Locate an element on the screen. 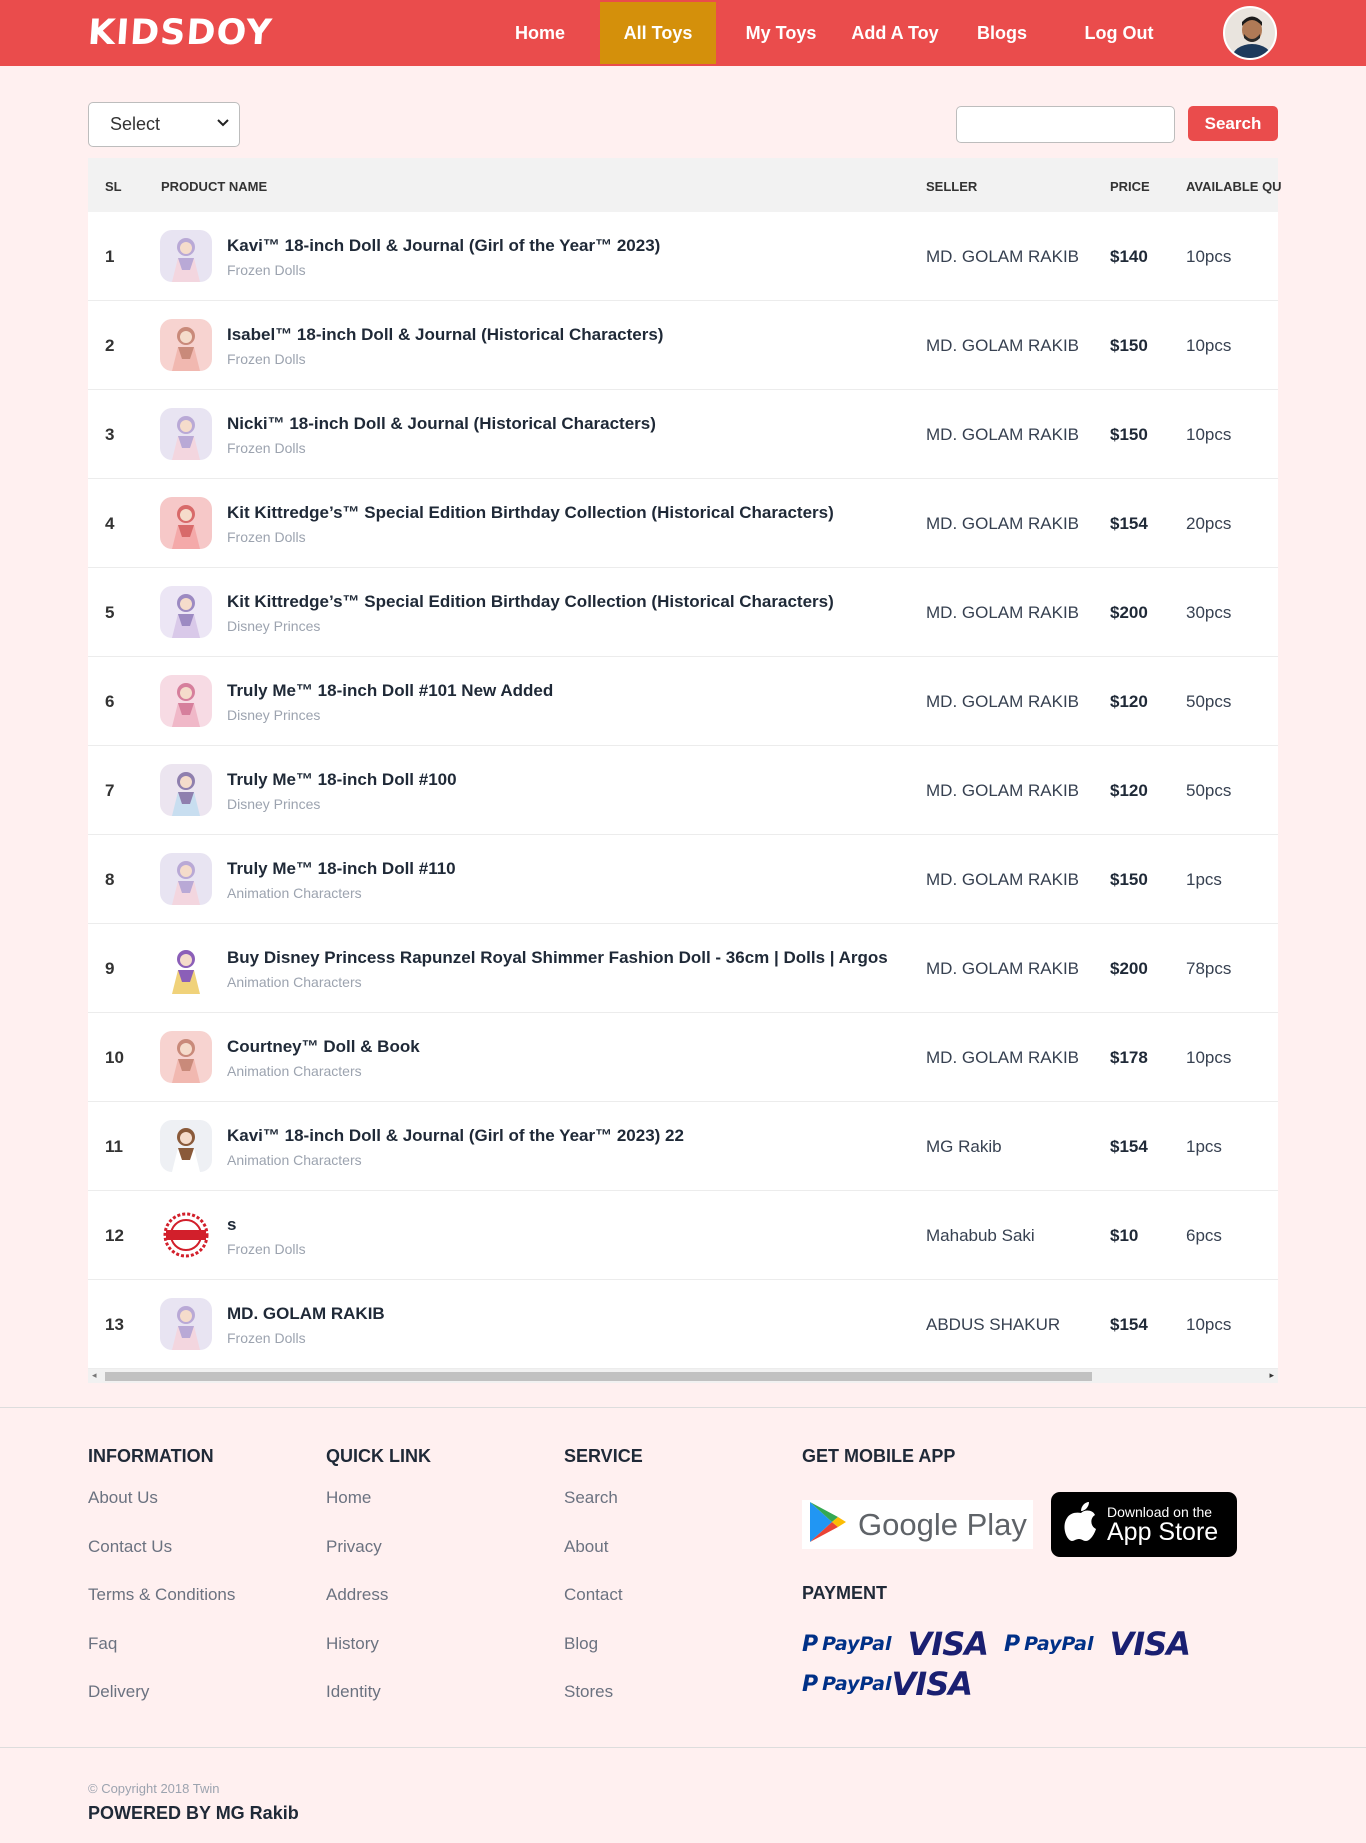 The image size is (1366, 1843). footer-link: Identity is located at coordinates (378, 1706).